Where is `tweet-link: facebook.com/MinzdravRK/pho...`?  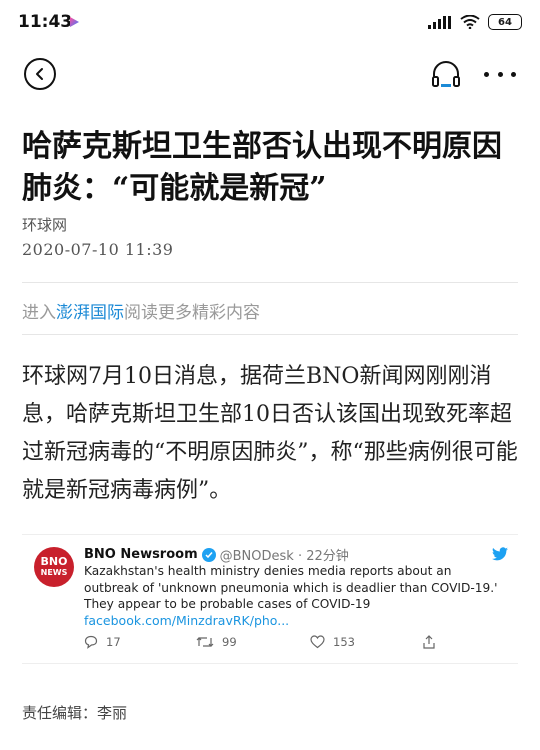 tweet-link: facebook.com/MinzdravRK/pho... is located at coordinates (186, 620).